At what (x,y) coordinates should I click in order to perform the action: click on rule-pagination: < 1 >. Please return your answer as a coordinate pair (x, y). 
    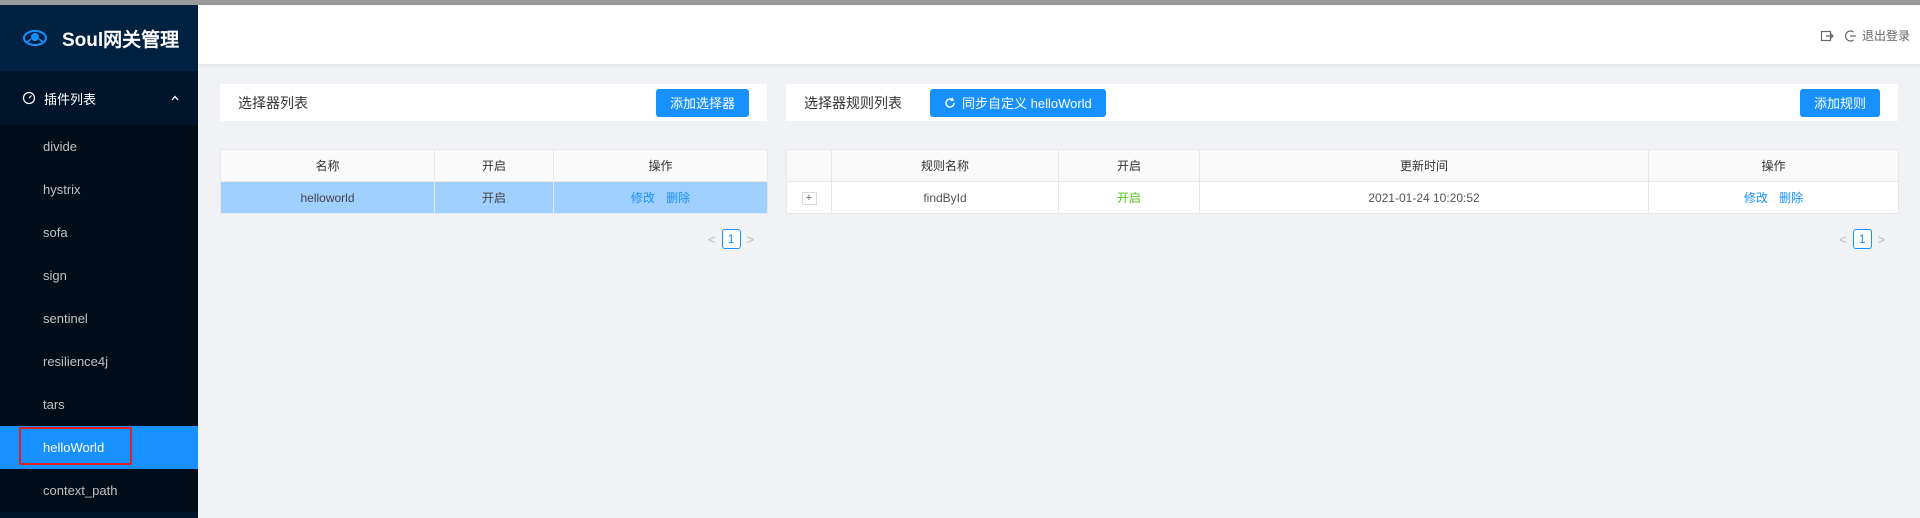
    Looking at the image, I should click on (1862, 239).